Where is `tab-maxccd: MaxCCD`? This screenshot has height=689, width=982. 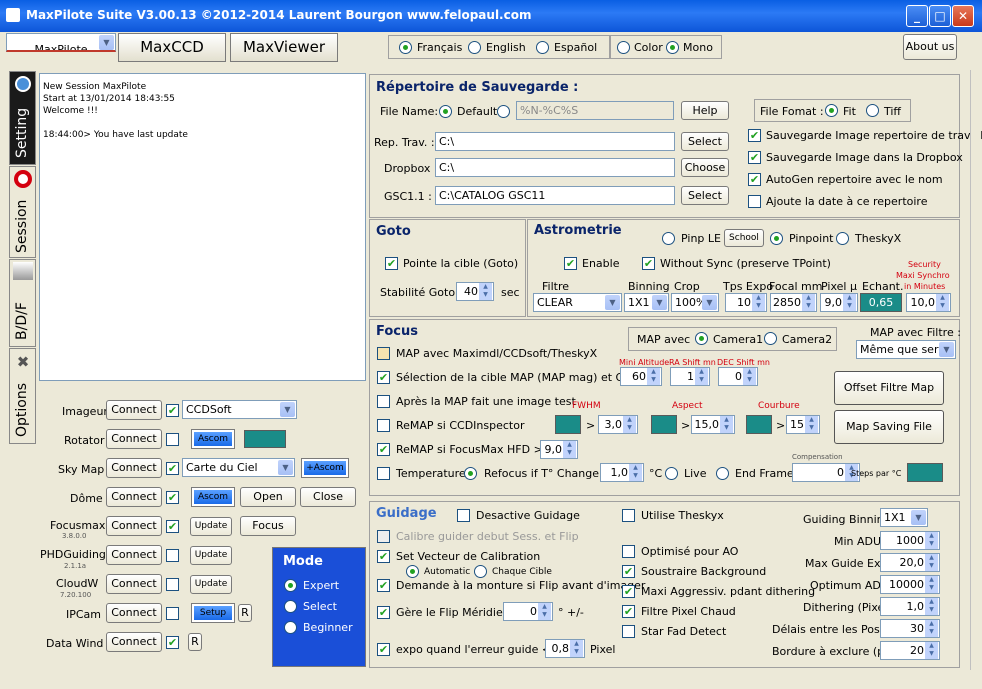
tab-maxccd: MaxCCD is located at coordinates (172, 47).